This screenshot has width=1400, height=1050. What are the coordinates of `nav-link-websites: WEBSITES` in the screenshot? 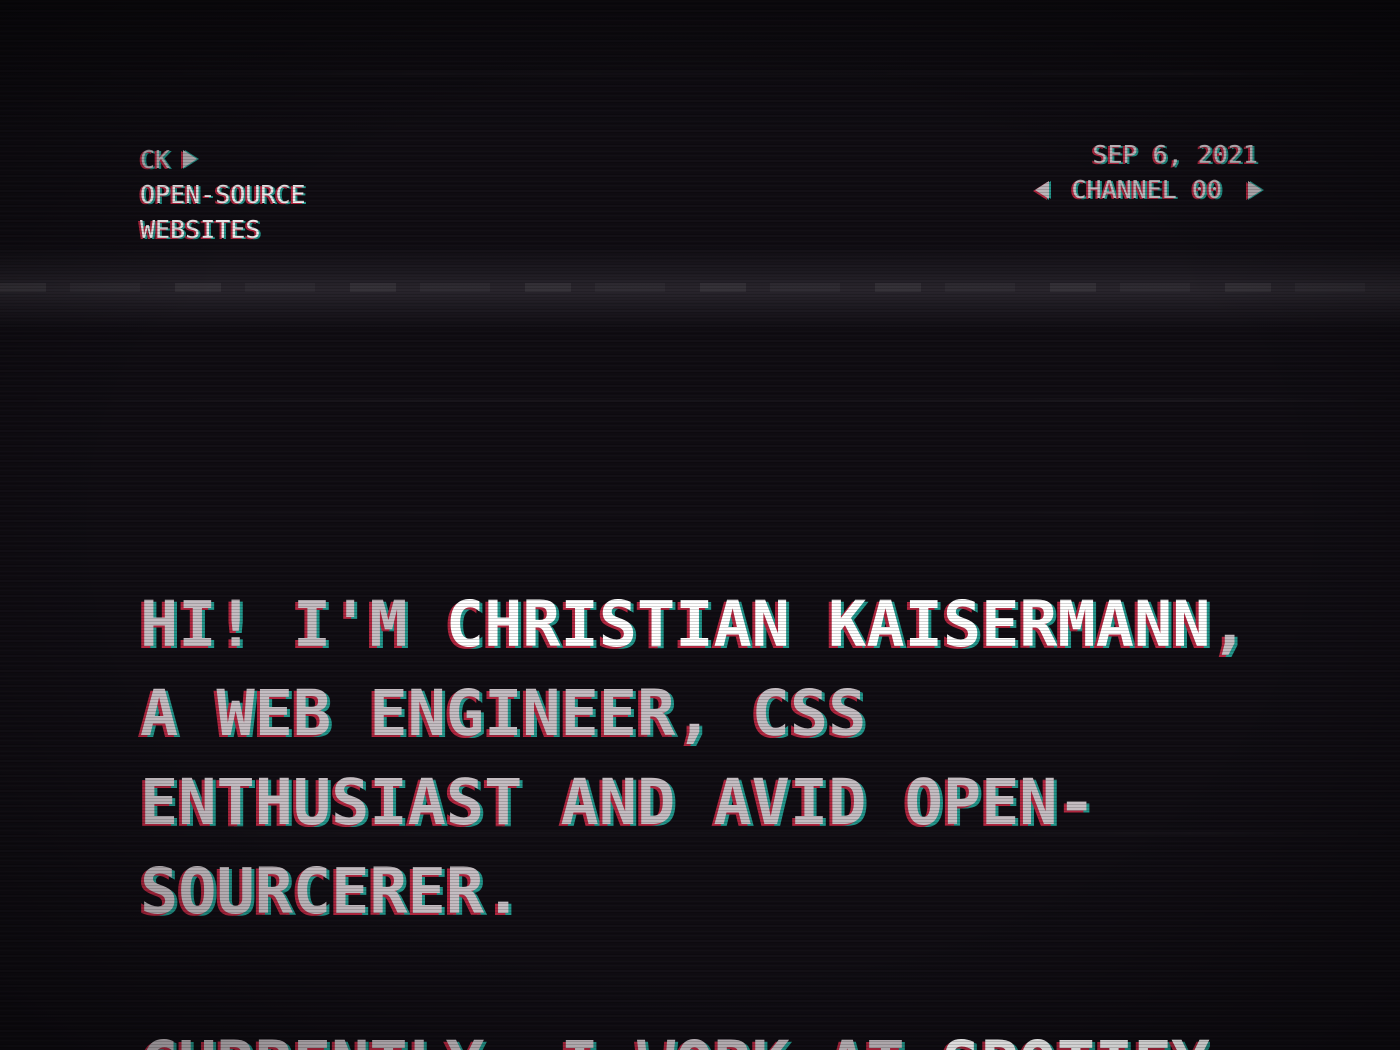 It's located at (223, 229).